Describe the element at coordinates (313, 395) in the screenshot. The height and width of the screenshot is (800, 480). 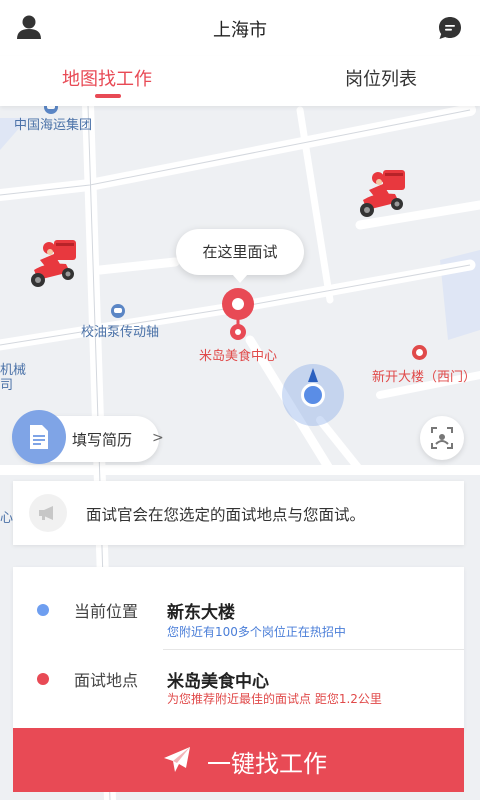
I see `current-location-dot` at that location.